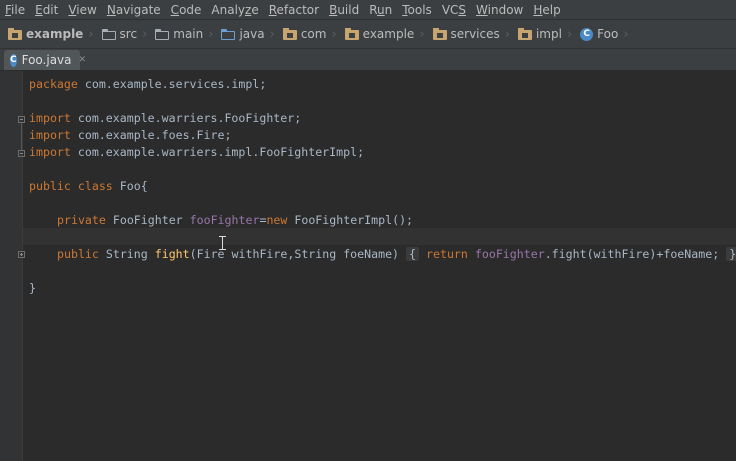  I want to click on breadcrumb-services: services ›, so click(473, 34).